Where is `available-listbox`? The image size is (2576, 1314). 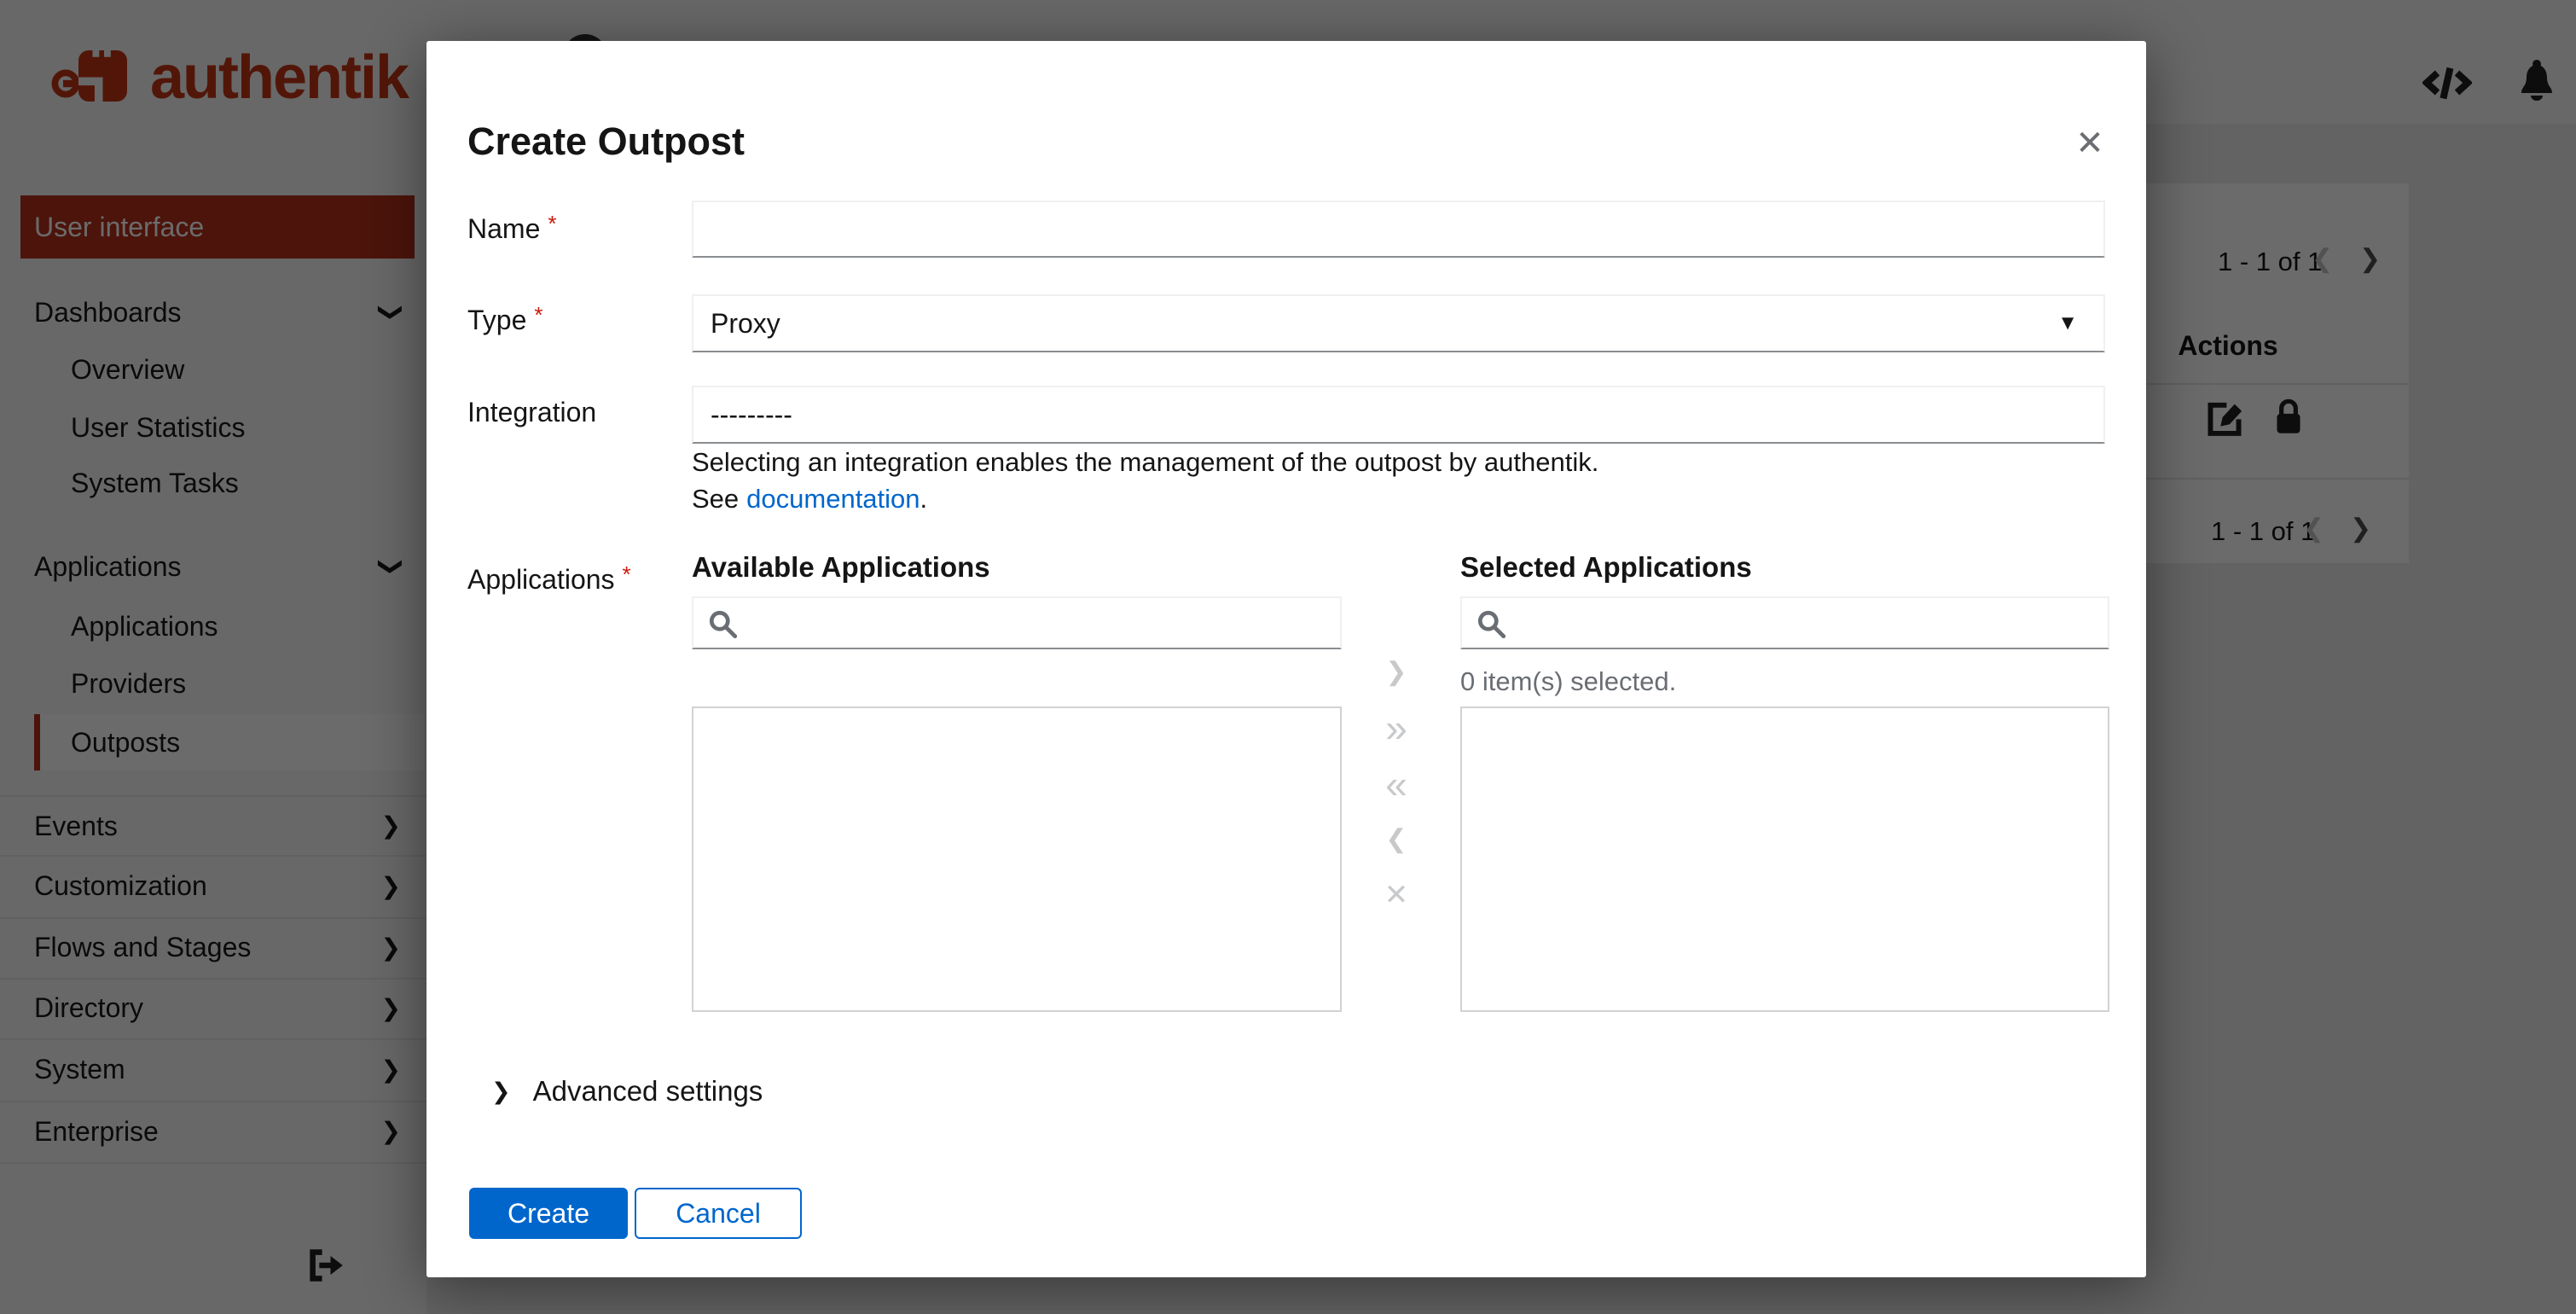
available-listbox is located at coordinates (1017, 859).